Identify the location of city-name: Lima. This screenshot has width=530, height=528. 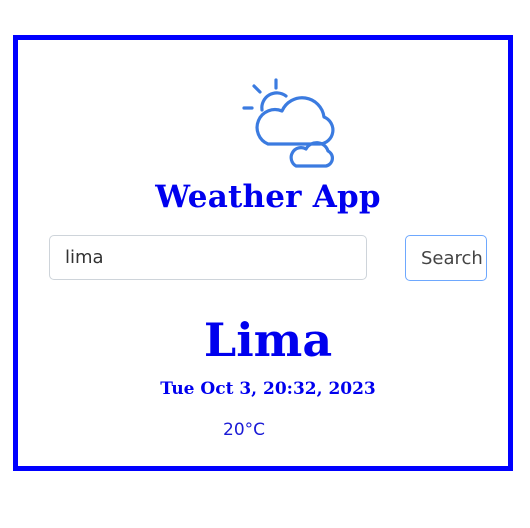
(268, 340).